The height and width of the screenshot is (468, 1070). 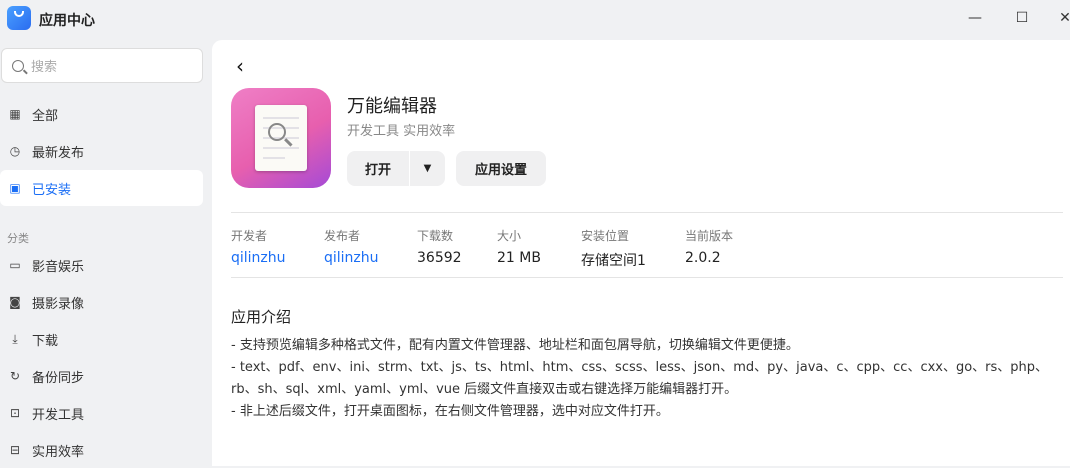 I want to click on app-name: 万能编辑器, so click(x=392, y=106).